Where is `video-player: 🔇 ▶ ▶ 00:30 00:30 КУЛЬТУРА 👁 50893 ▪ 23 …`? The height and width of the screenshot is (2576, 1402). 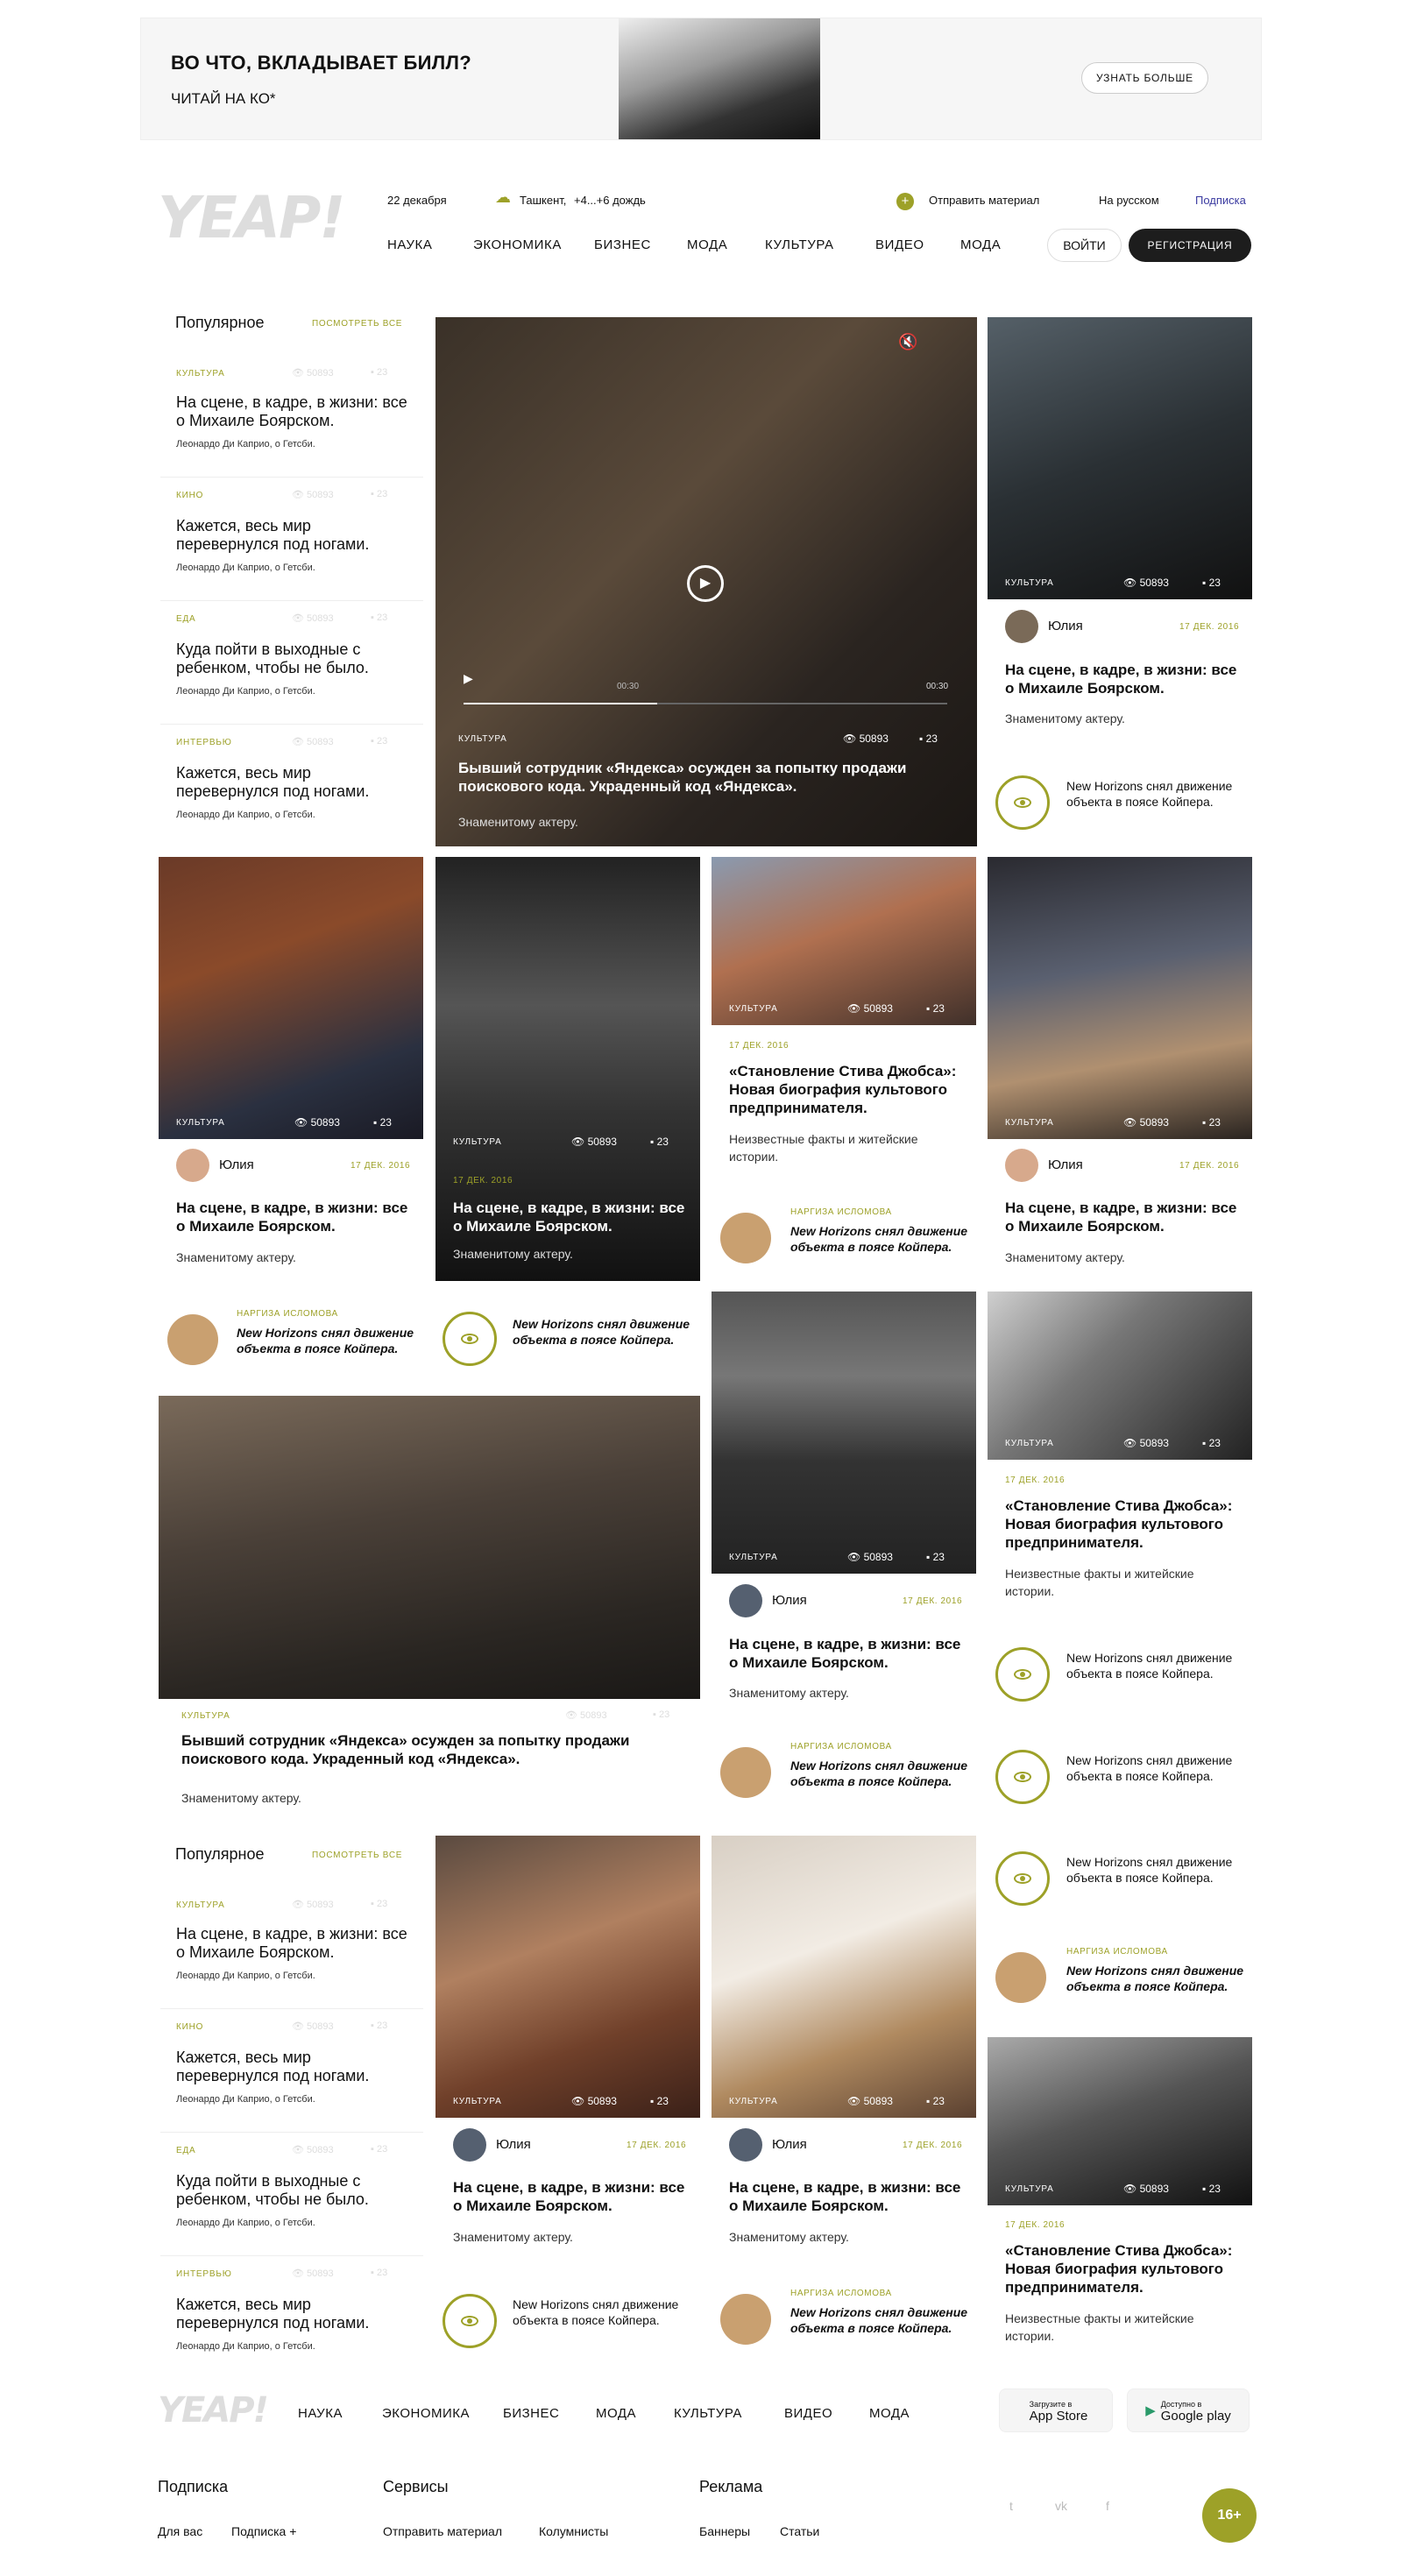
video-player: 🔇 ▶ ▶ 00:30 00:30 КУЛЬТУРА 👁 50893 ▪ 23 … is located at coordinates (706, 581).